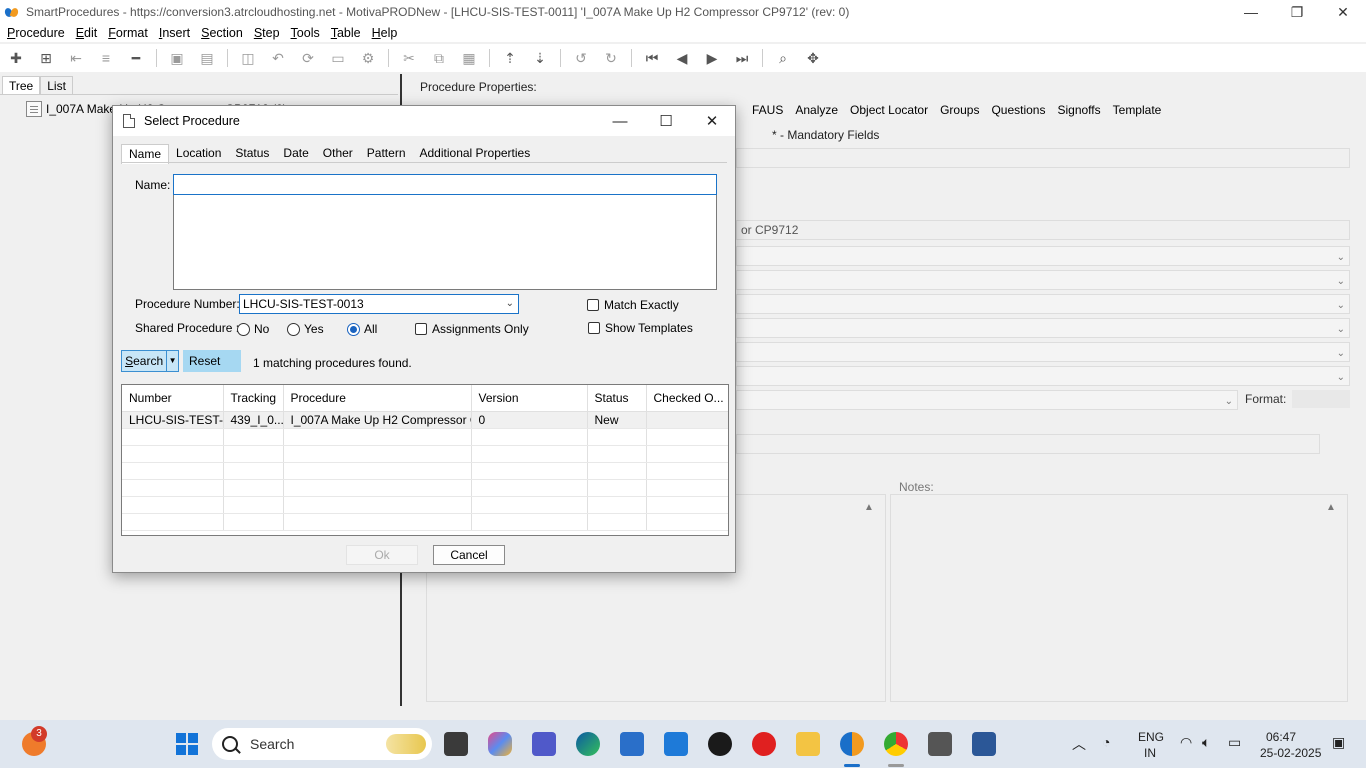 This screenshot has width=1366, height=768. Describe the element at coordinates (177, 58) in the screenshot. I see `save-icon: ▣` at that location.